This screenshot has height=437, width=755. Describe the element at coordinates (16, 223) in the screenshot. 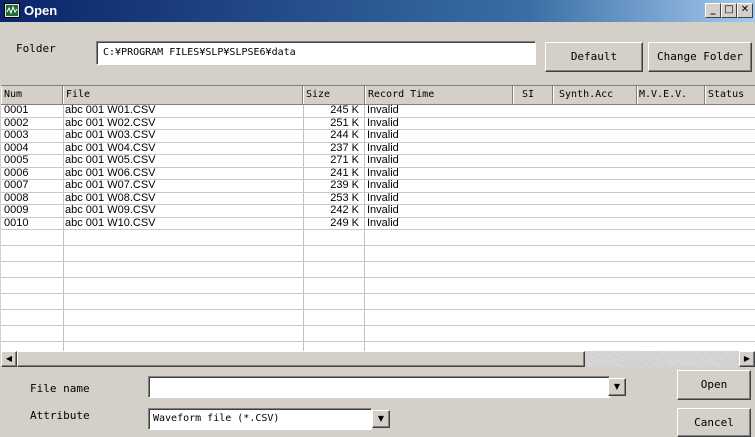

I see `cell-num: 0010` at that location.